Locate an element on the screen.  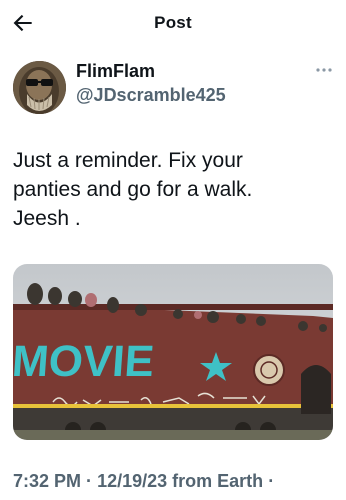
post-source: from Earth is located at coordinates (218, 481).